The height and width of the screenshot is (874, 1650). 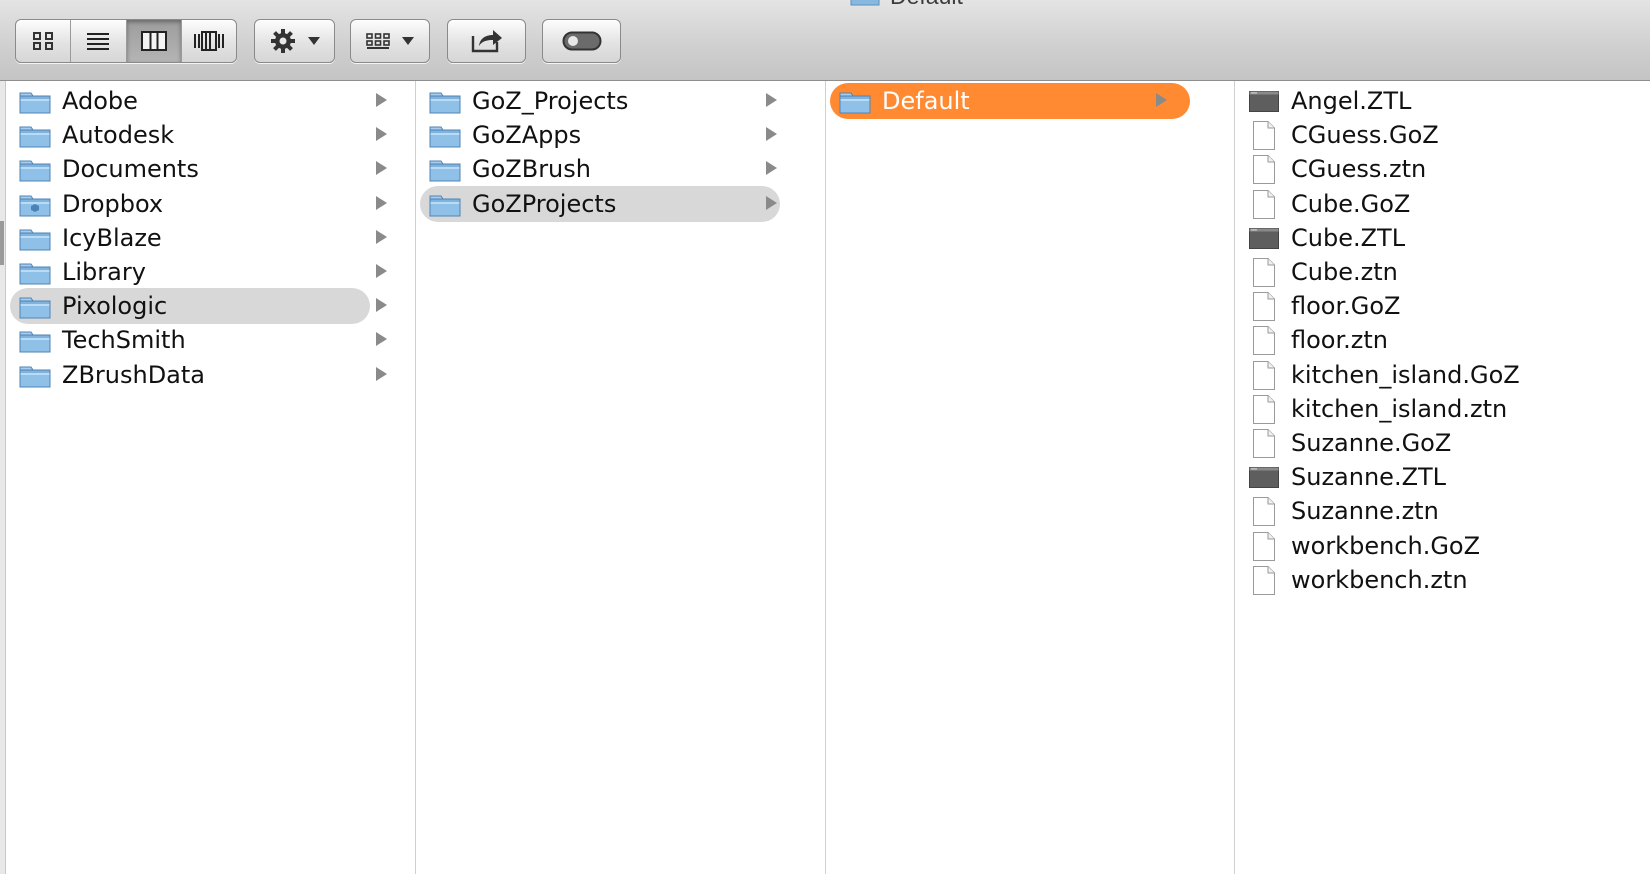 I want to click on item-label: Pixologic, so click(x=115, y=306).